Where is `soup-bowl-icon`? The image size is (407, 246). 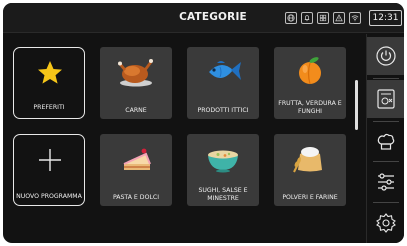 soup-bowl-icon is located at coordinates (223, 161).